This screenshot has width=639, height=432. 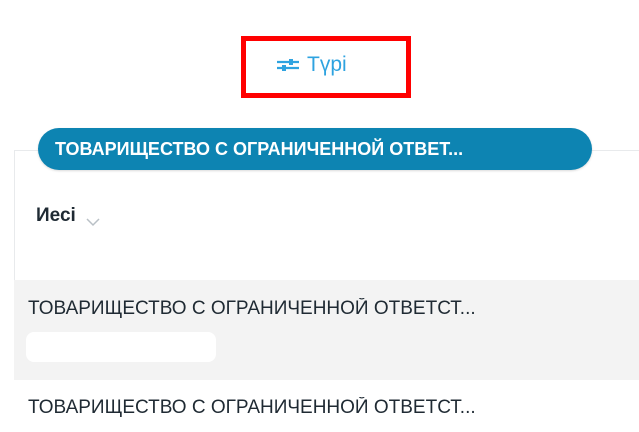 I want to click on sliders-icon, so click(x=288, y=65).